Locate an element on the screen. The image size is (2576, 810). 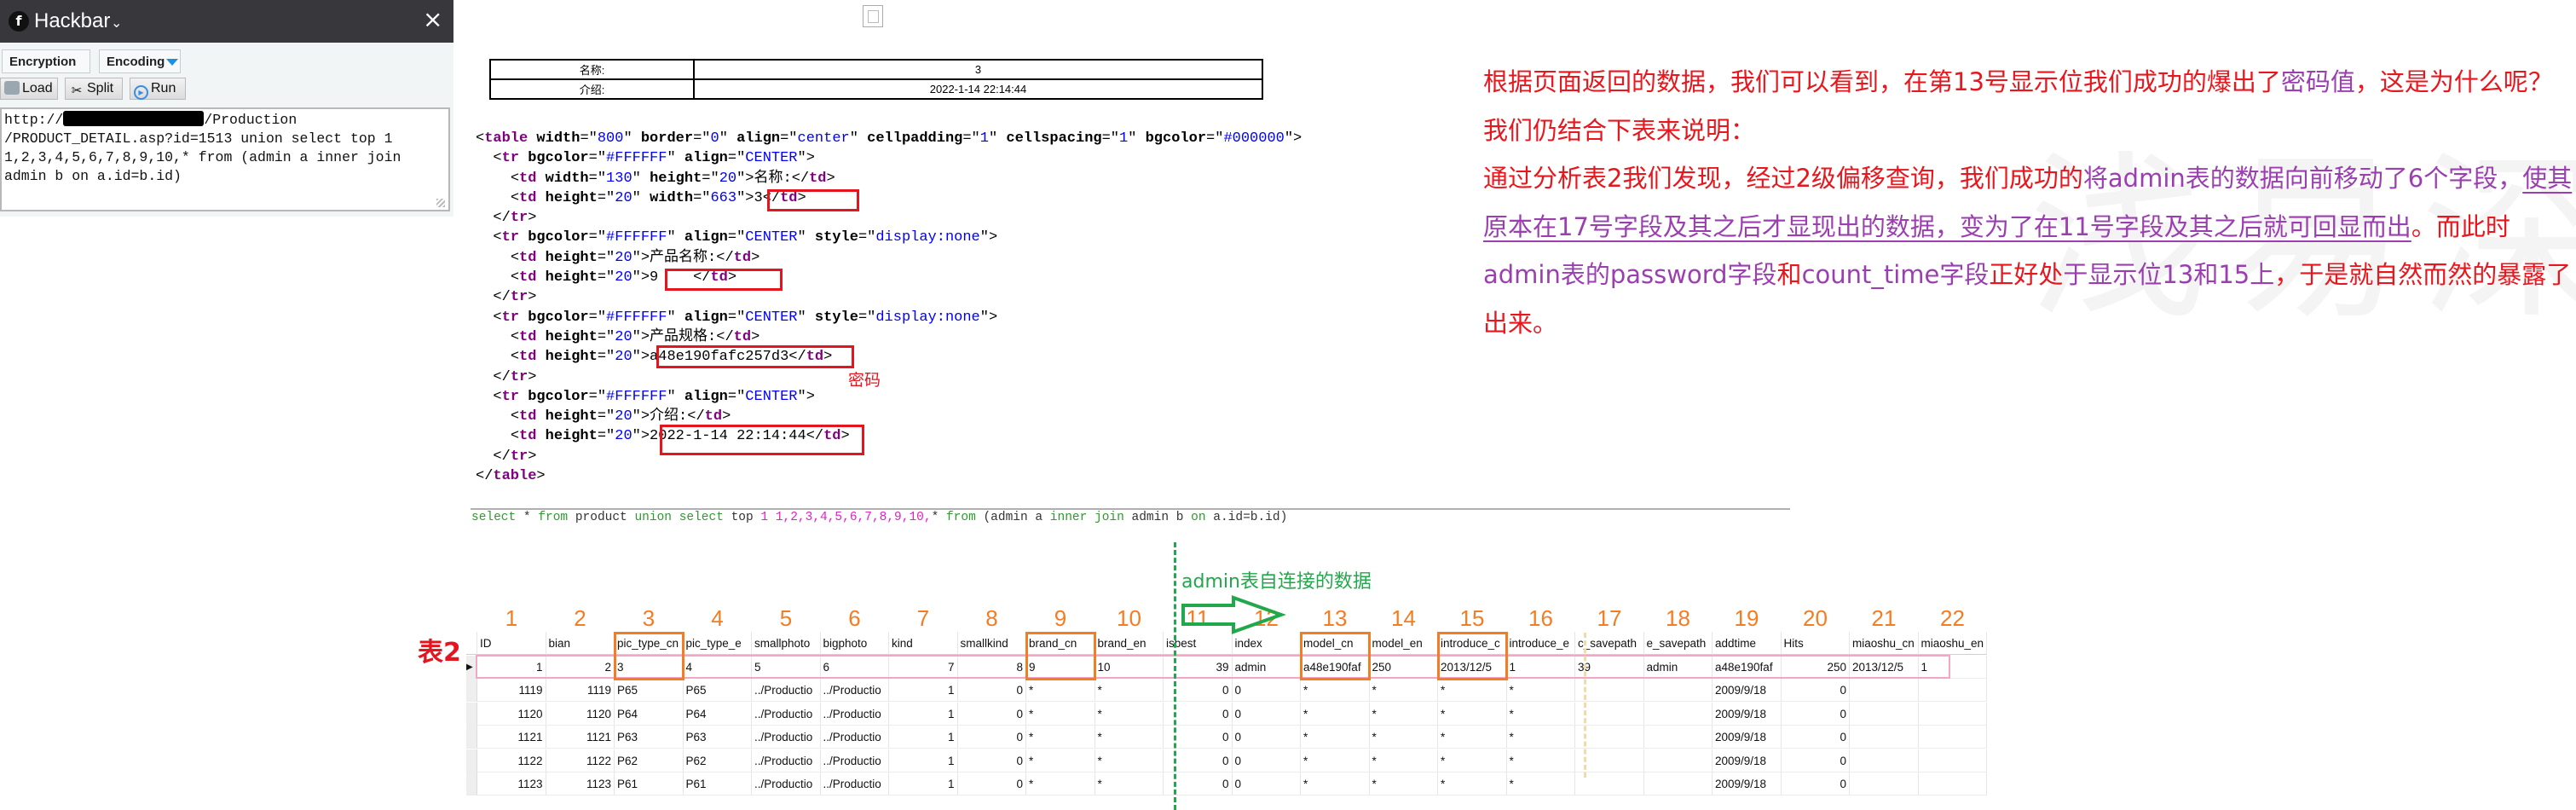
code-token: width is located at coordinates (672, 198).